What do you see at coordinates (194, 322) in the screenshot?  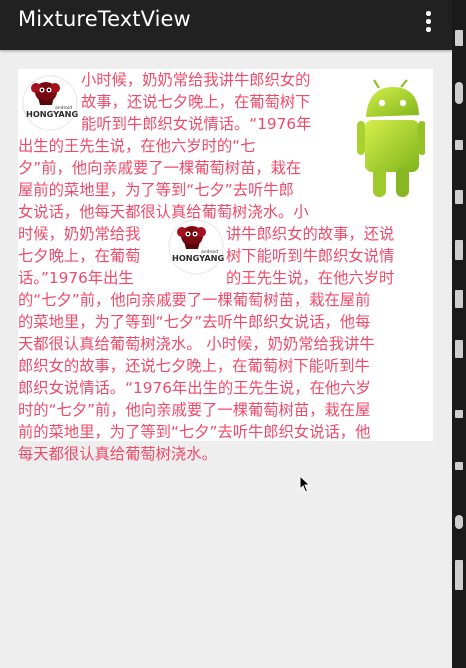 I see `text-line: 的菜地里，为了等到“七夕”去听牛郎织女说话，他每` at bounding box center [194, 322].